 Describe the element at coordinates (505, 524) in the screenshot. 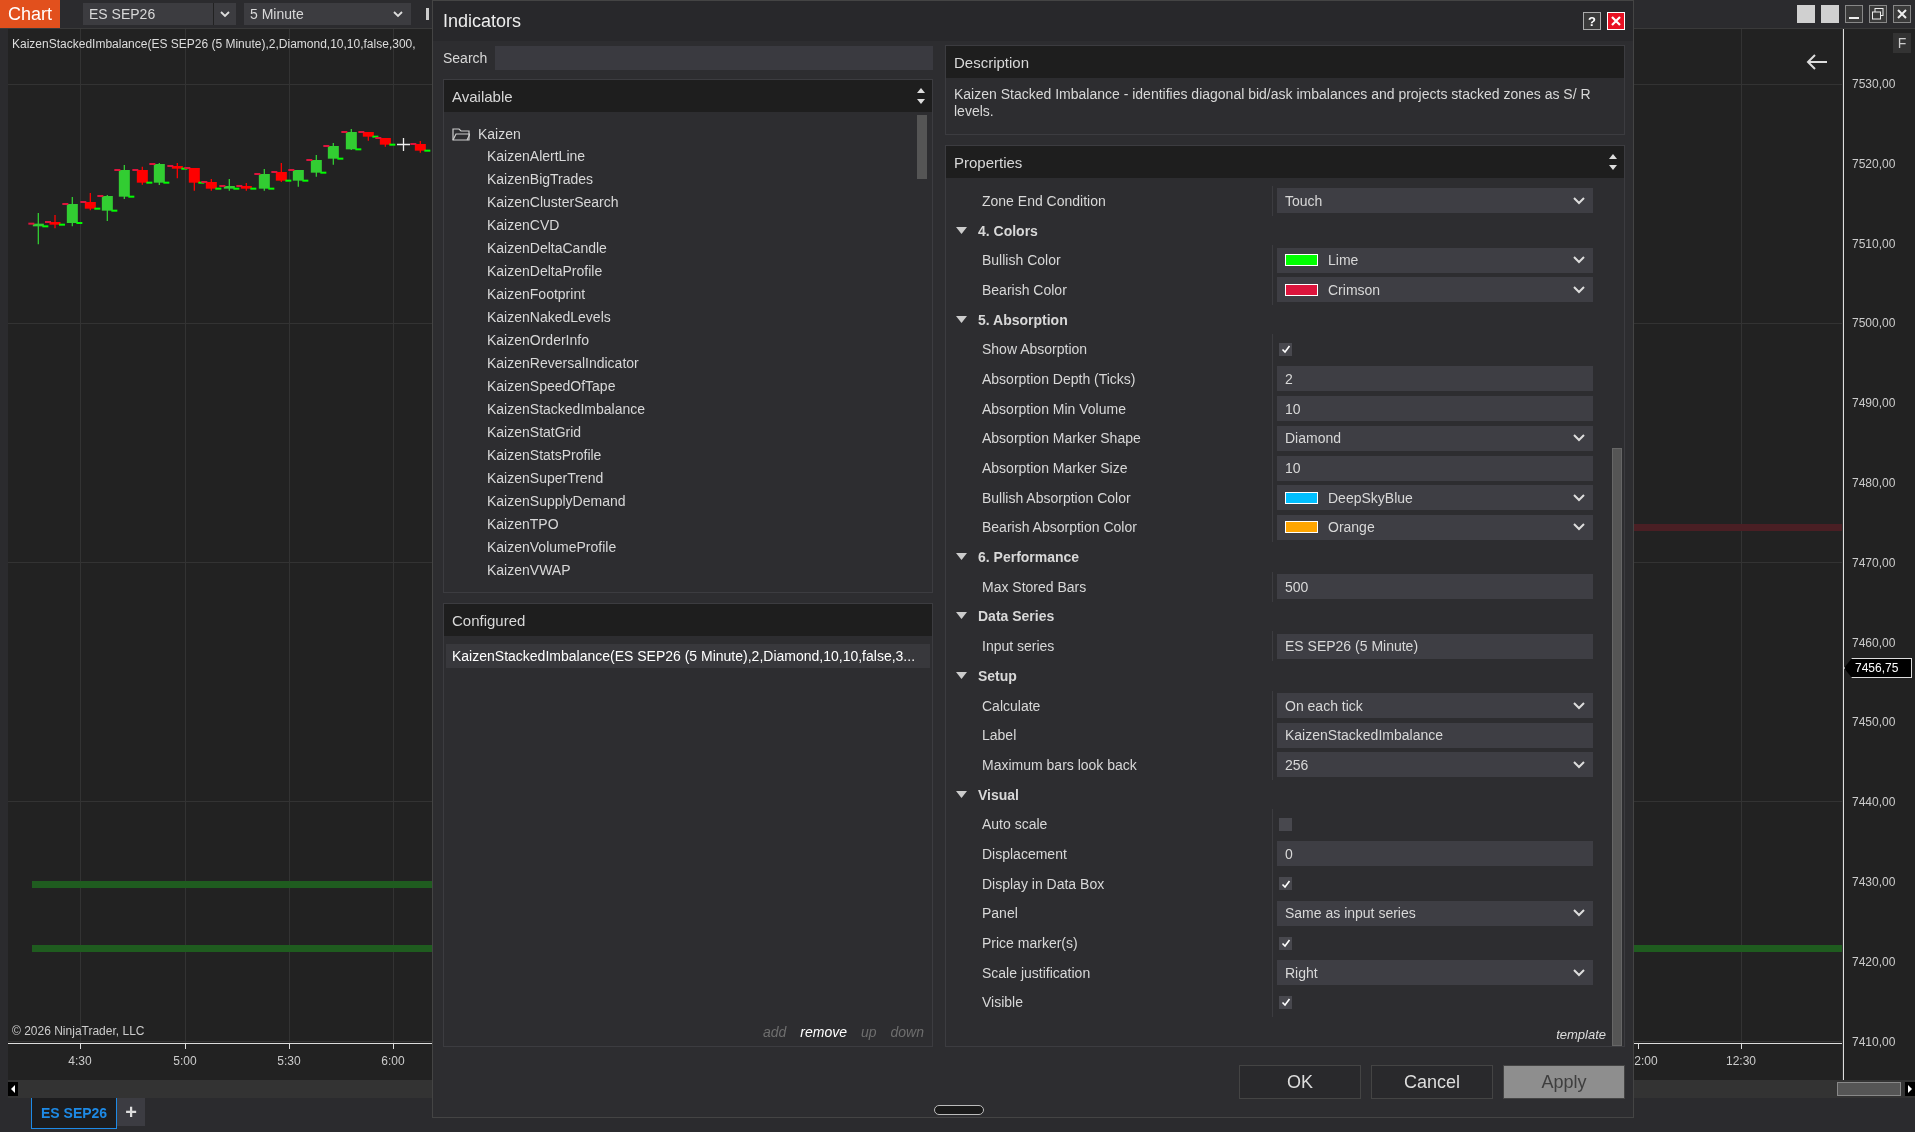

I see `indicator-item: KaizenTPO` at that location.